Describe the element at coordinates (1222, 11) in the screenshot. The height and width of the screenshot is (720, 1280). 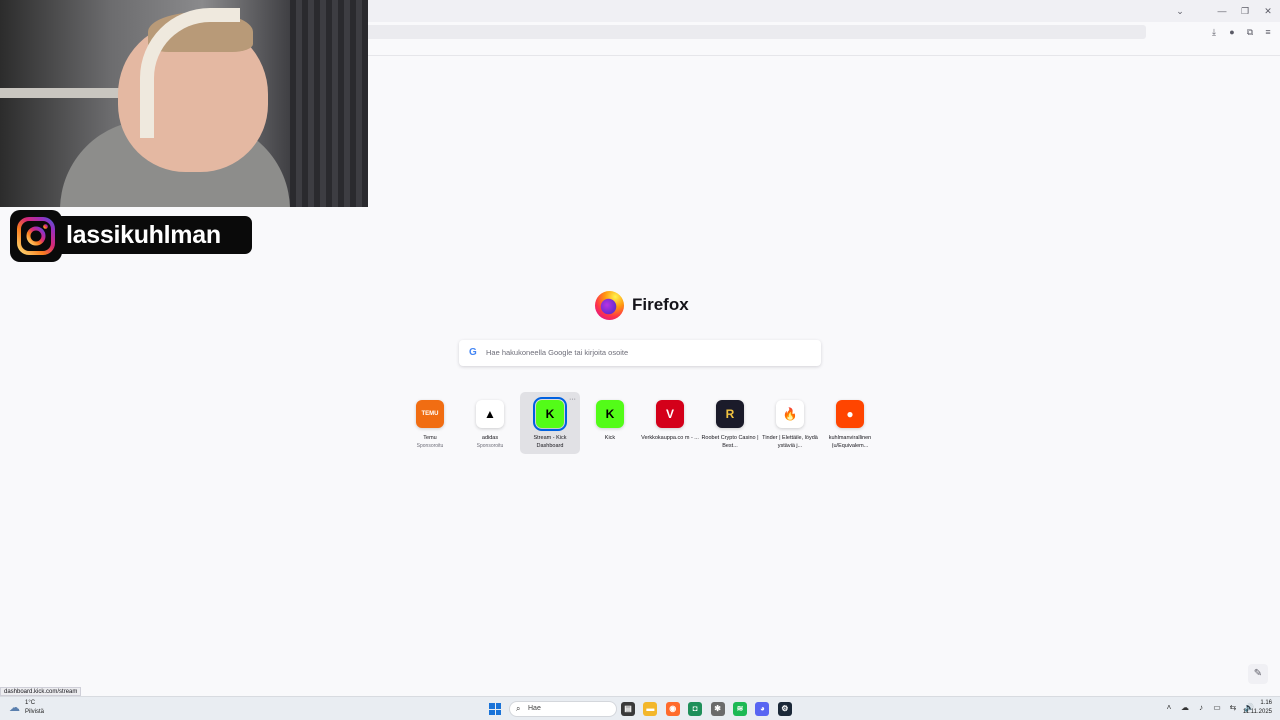
I see `minimize-button: —` at that location.